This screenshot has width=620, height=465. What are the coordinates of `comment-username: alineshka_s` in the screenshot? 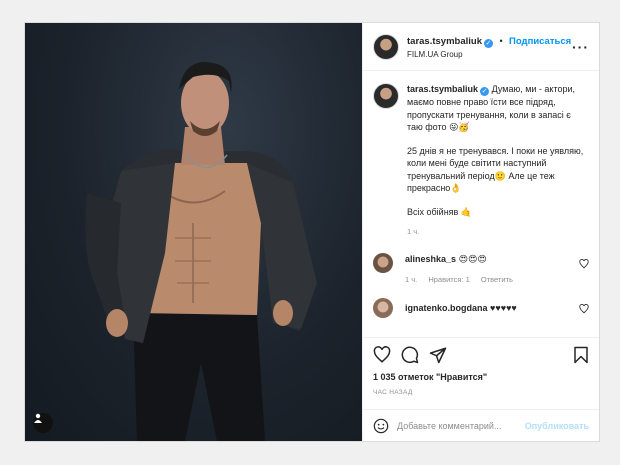 It's located at (430, 259).